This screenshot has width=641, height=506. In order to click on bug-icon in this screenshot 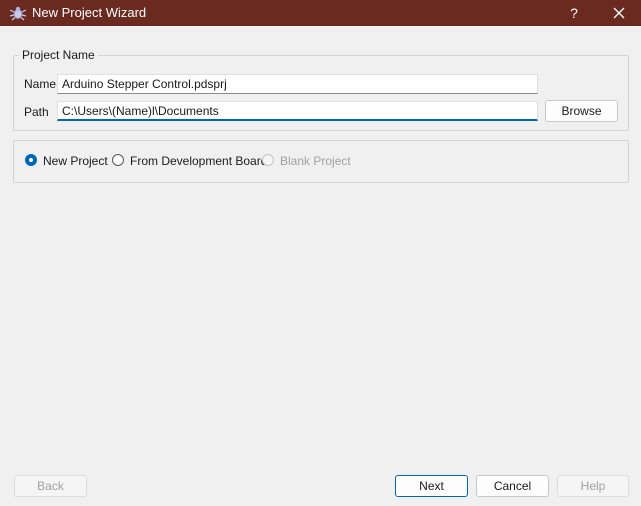, I will do `click(18, 13)`.